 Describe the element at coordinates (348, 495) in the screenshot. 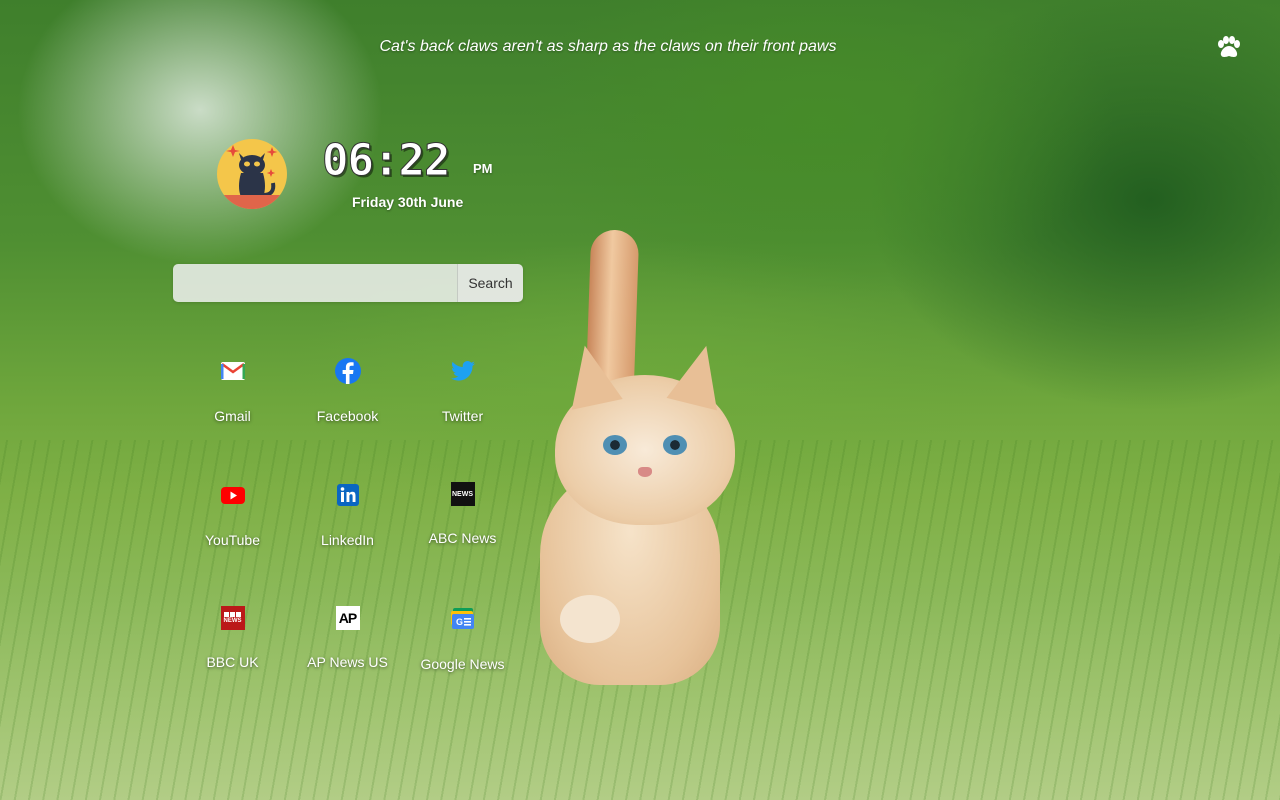

I see `linkedin-icon` at that location.